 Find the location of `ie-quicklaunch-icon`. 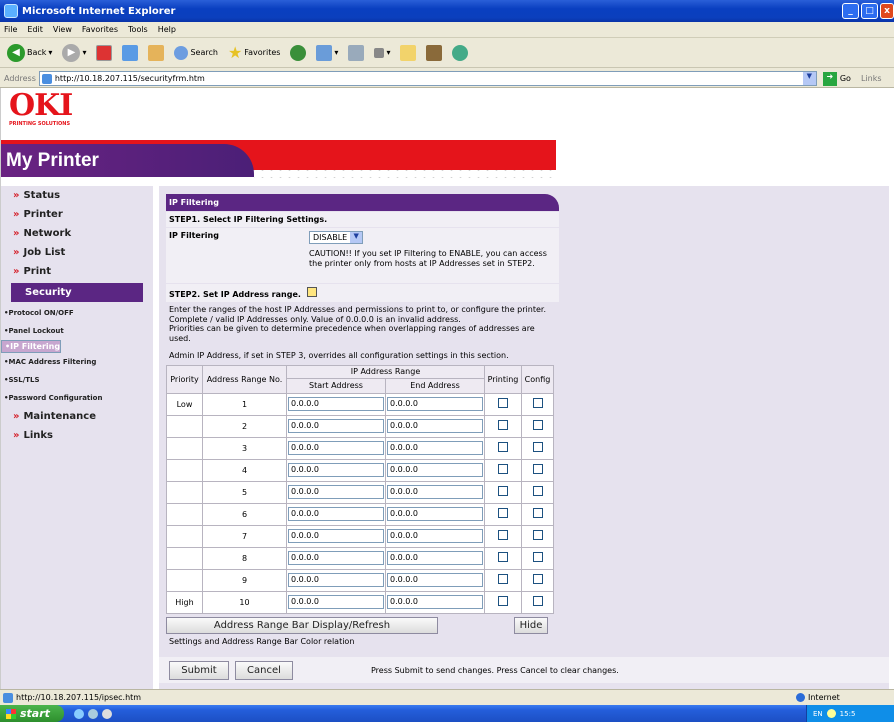

ie-quicklaunch-icon is located at coordinates (79, 713).